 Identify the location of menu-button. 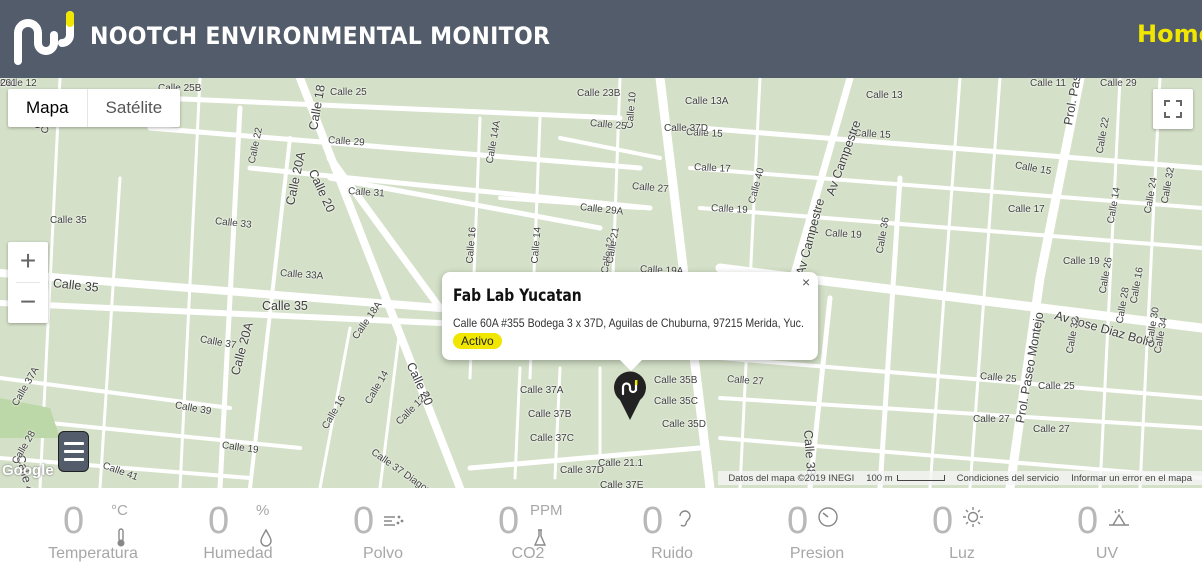
(73, 451).